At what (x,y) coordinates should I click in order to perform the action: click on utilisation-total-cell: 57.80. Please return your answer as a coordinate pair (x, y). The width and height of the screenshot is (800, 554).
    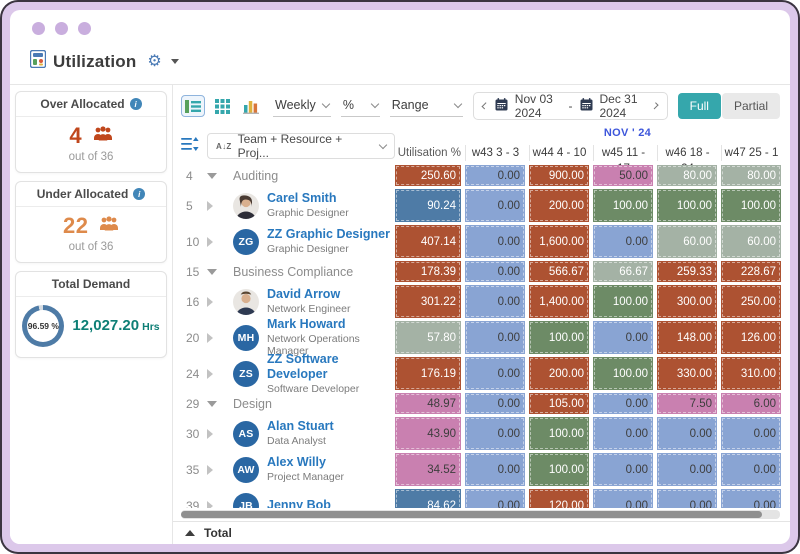
    Looking at the image, I should click on (428, 337).